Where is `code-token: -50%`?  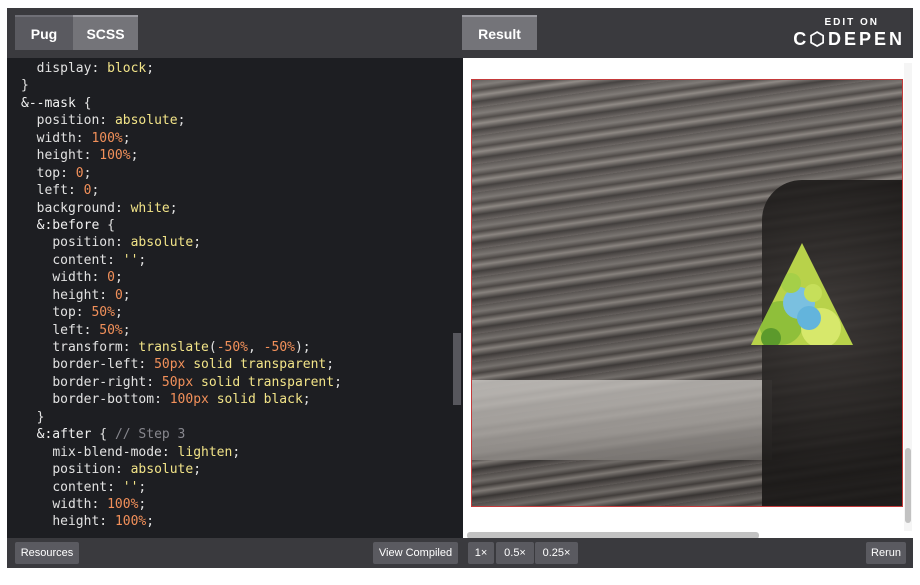 code-token: -50% is located at coordinates (232, 347).